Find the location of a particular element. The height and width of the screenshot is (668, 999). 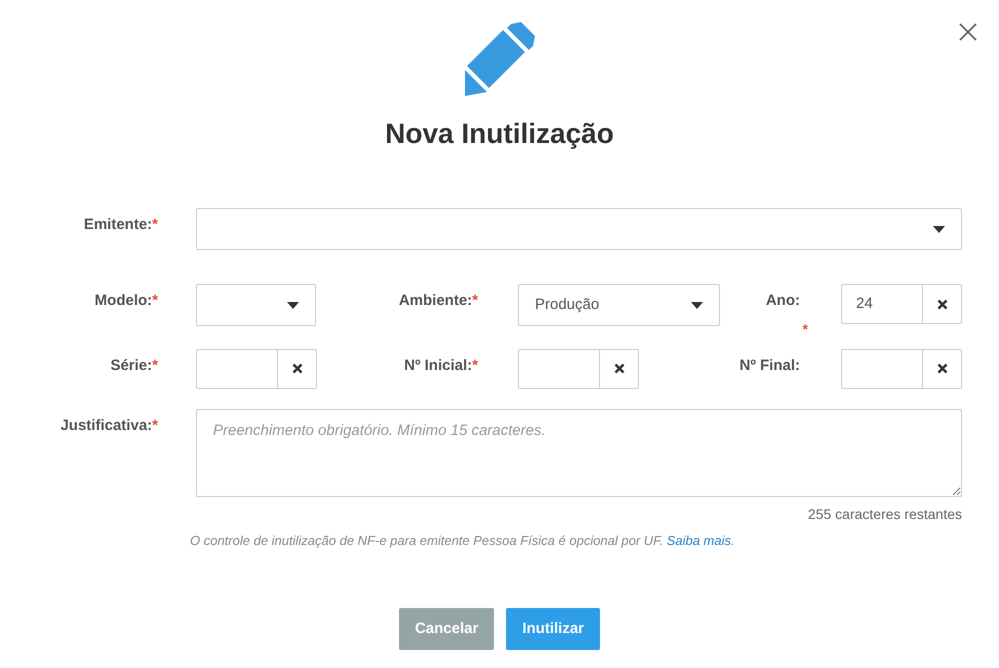

cancel-button: Cancelar is located at coordinates (446, 629).